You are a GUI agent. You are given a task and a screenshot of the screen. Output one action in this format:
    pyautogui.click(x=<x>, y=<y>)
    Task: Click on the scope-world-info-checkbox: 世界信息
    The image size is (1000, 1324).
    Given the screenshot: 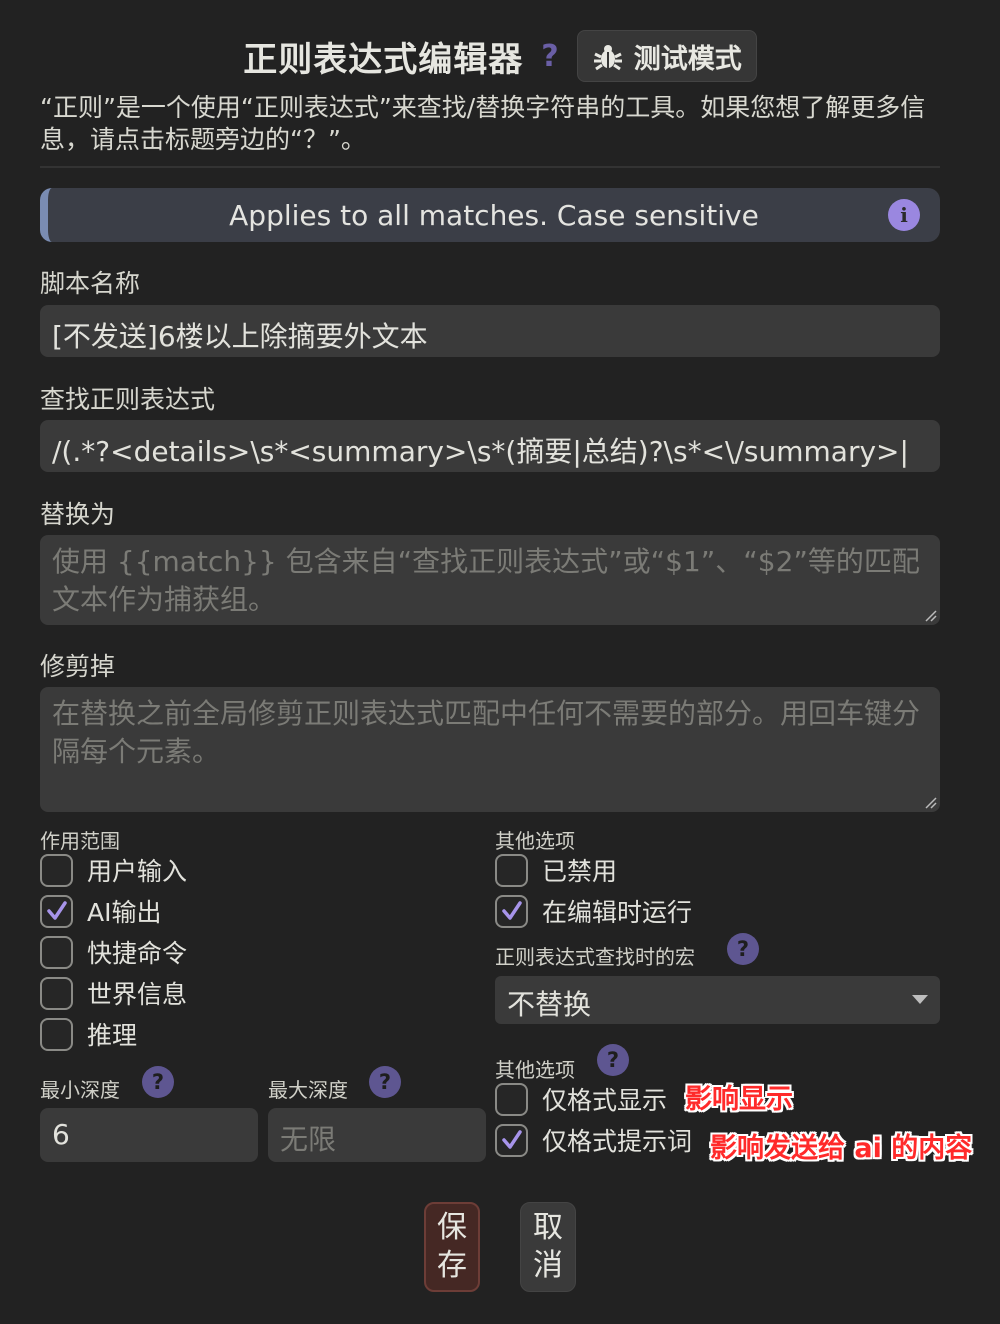 What is the action you would take?
    pyautogui.click(x=113, y=993)
    